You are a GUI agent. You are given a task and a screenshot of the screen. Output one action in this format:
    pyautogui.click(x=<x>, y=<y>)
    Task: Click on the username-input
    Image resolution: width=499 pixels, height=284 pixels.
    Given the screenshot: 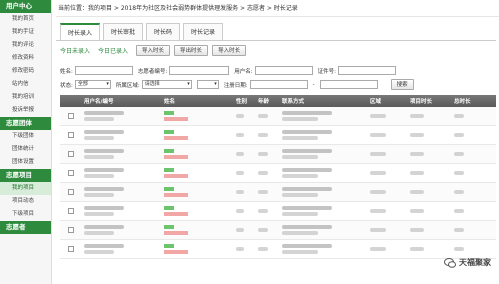 What is the action you would take?
    pyautogui.click(x=283, y=70)
    